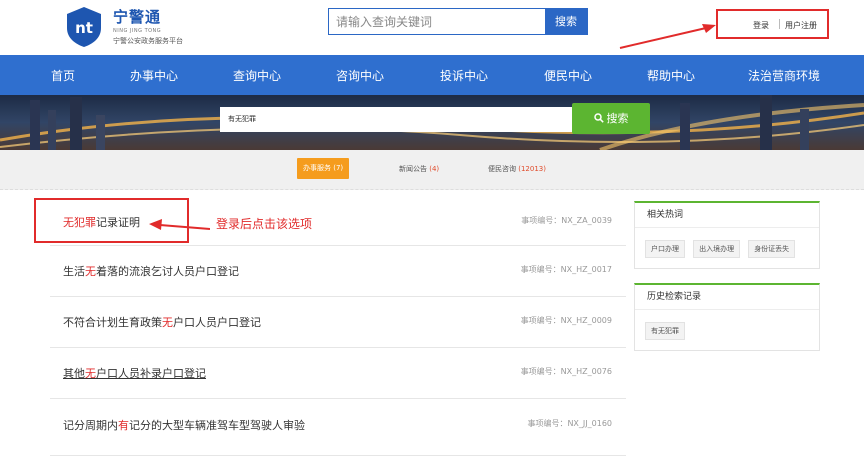 This screenshot has height=471, width=864. Describe the element at coordinates (617, 118) in the screenshot. I see `banner-search-label: 搜索` at that location.